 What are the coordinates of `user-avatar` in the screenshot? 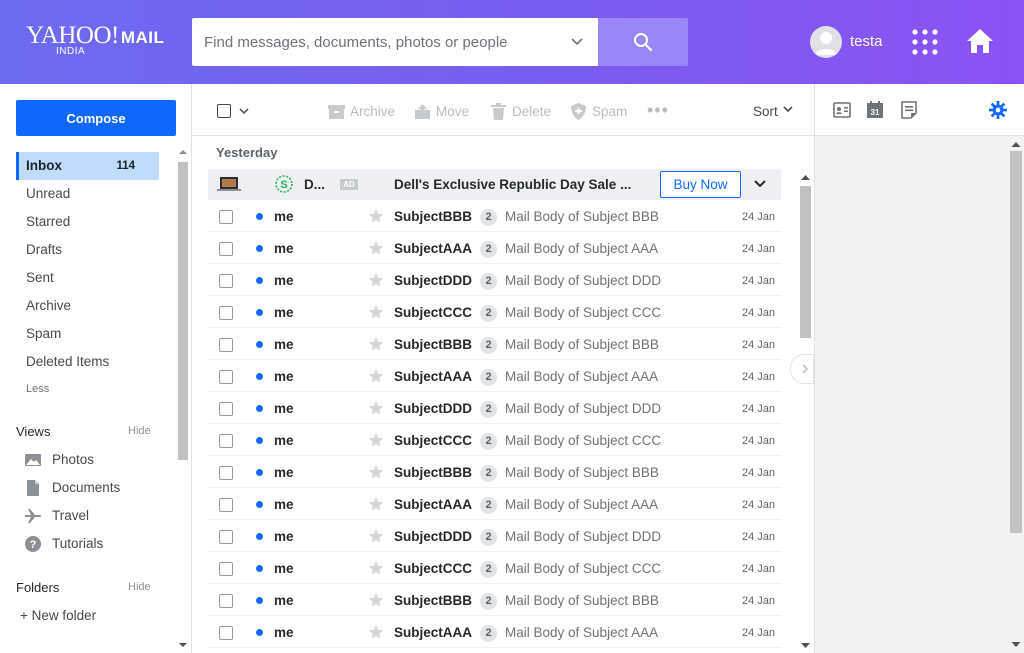 It's located at (826, 42).